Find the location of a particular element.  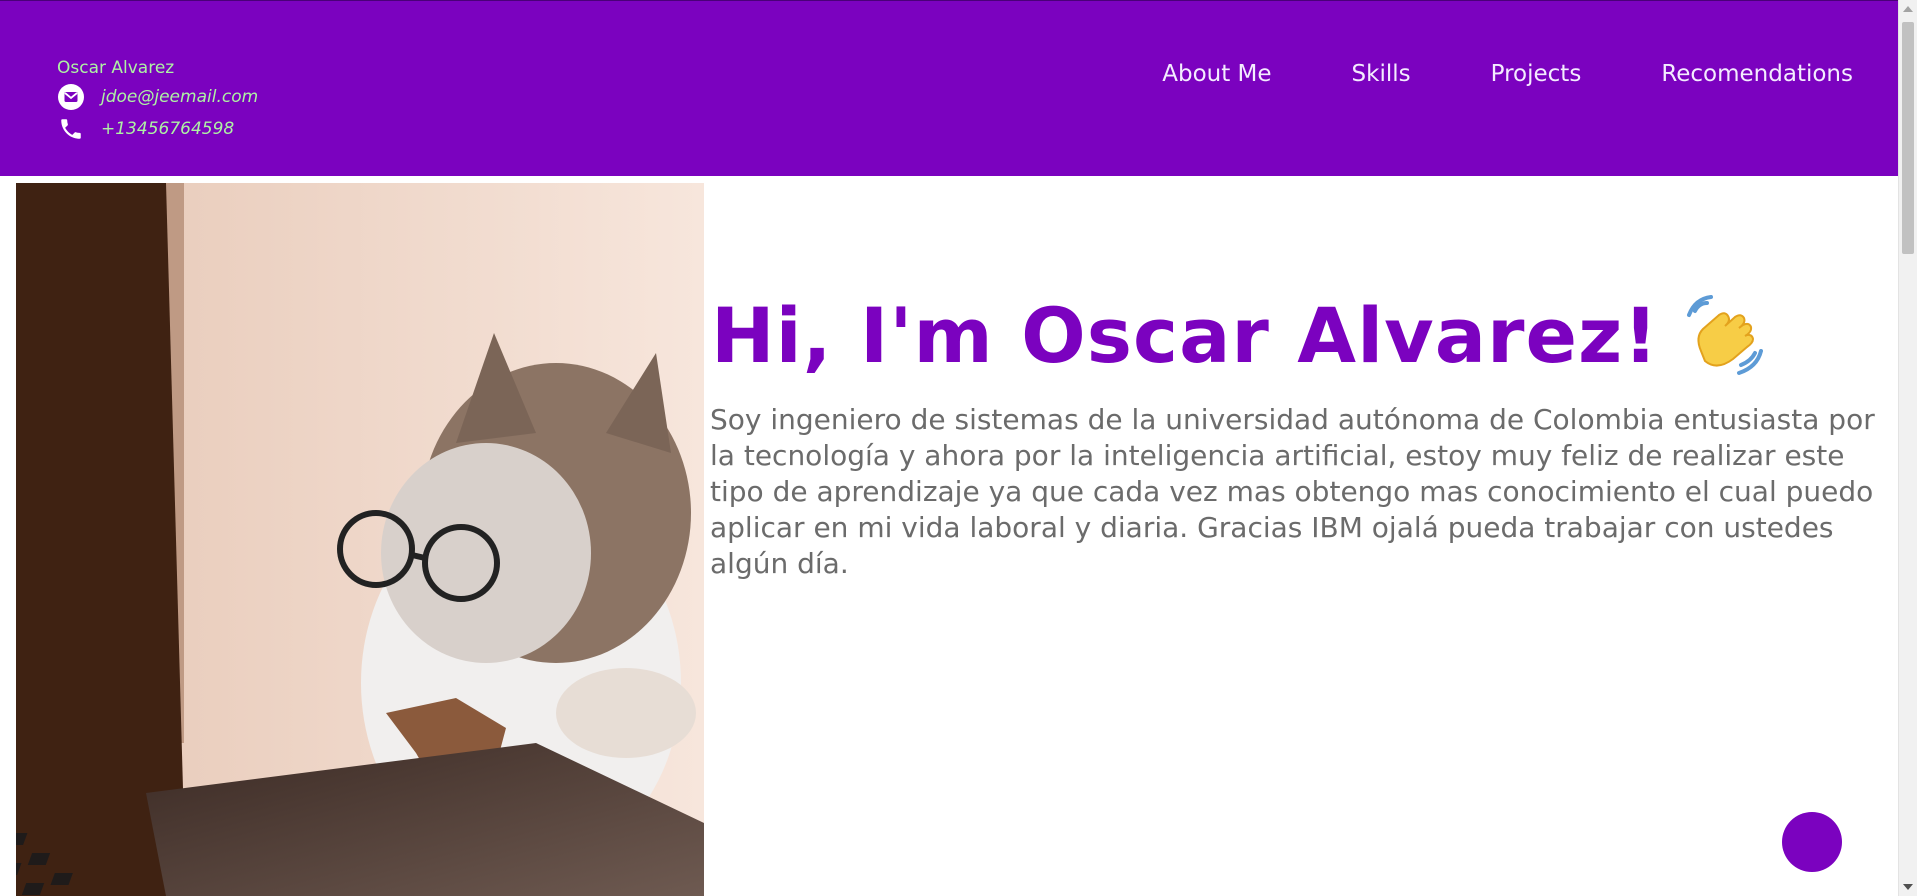

email-row: jdoe@jeemail.com is located at coordinates (157, 97).